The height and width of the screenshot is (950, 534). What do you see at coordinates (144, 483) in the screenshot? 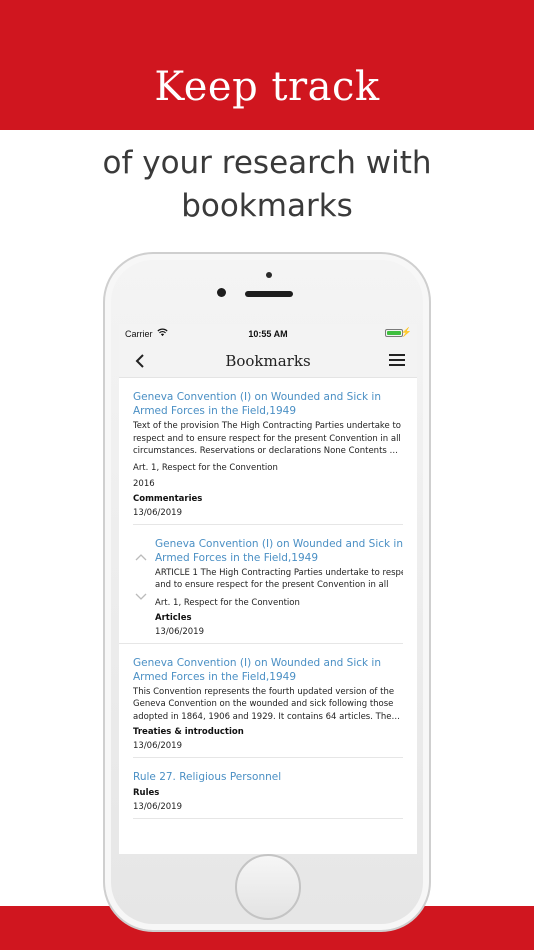
I see `bookmark-year: 2016` at bounding box center [144, 483].